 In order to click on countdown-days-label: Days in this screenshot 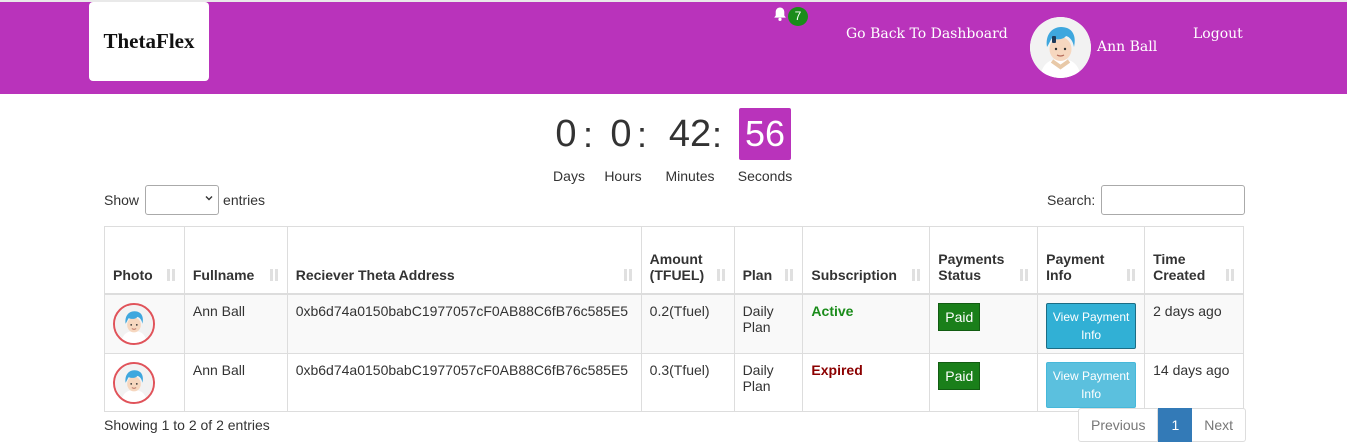, I will do `click(569, 176)`.